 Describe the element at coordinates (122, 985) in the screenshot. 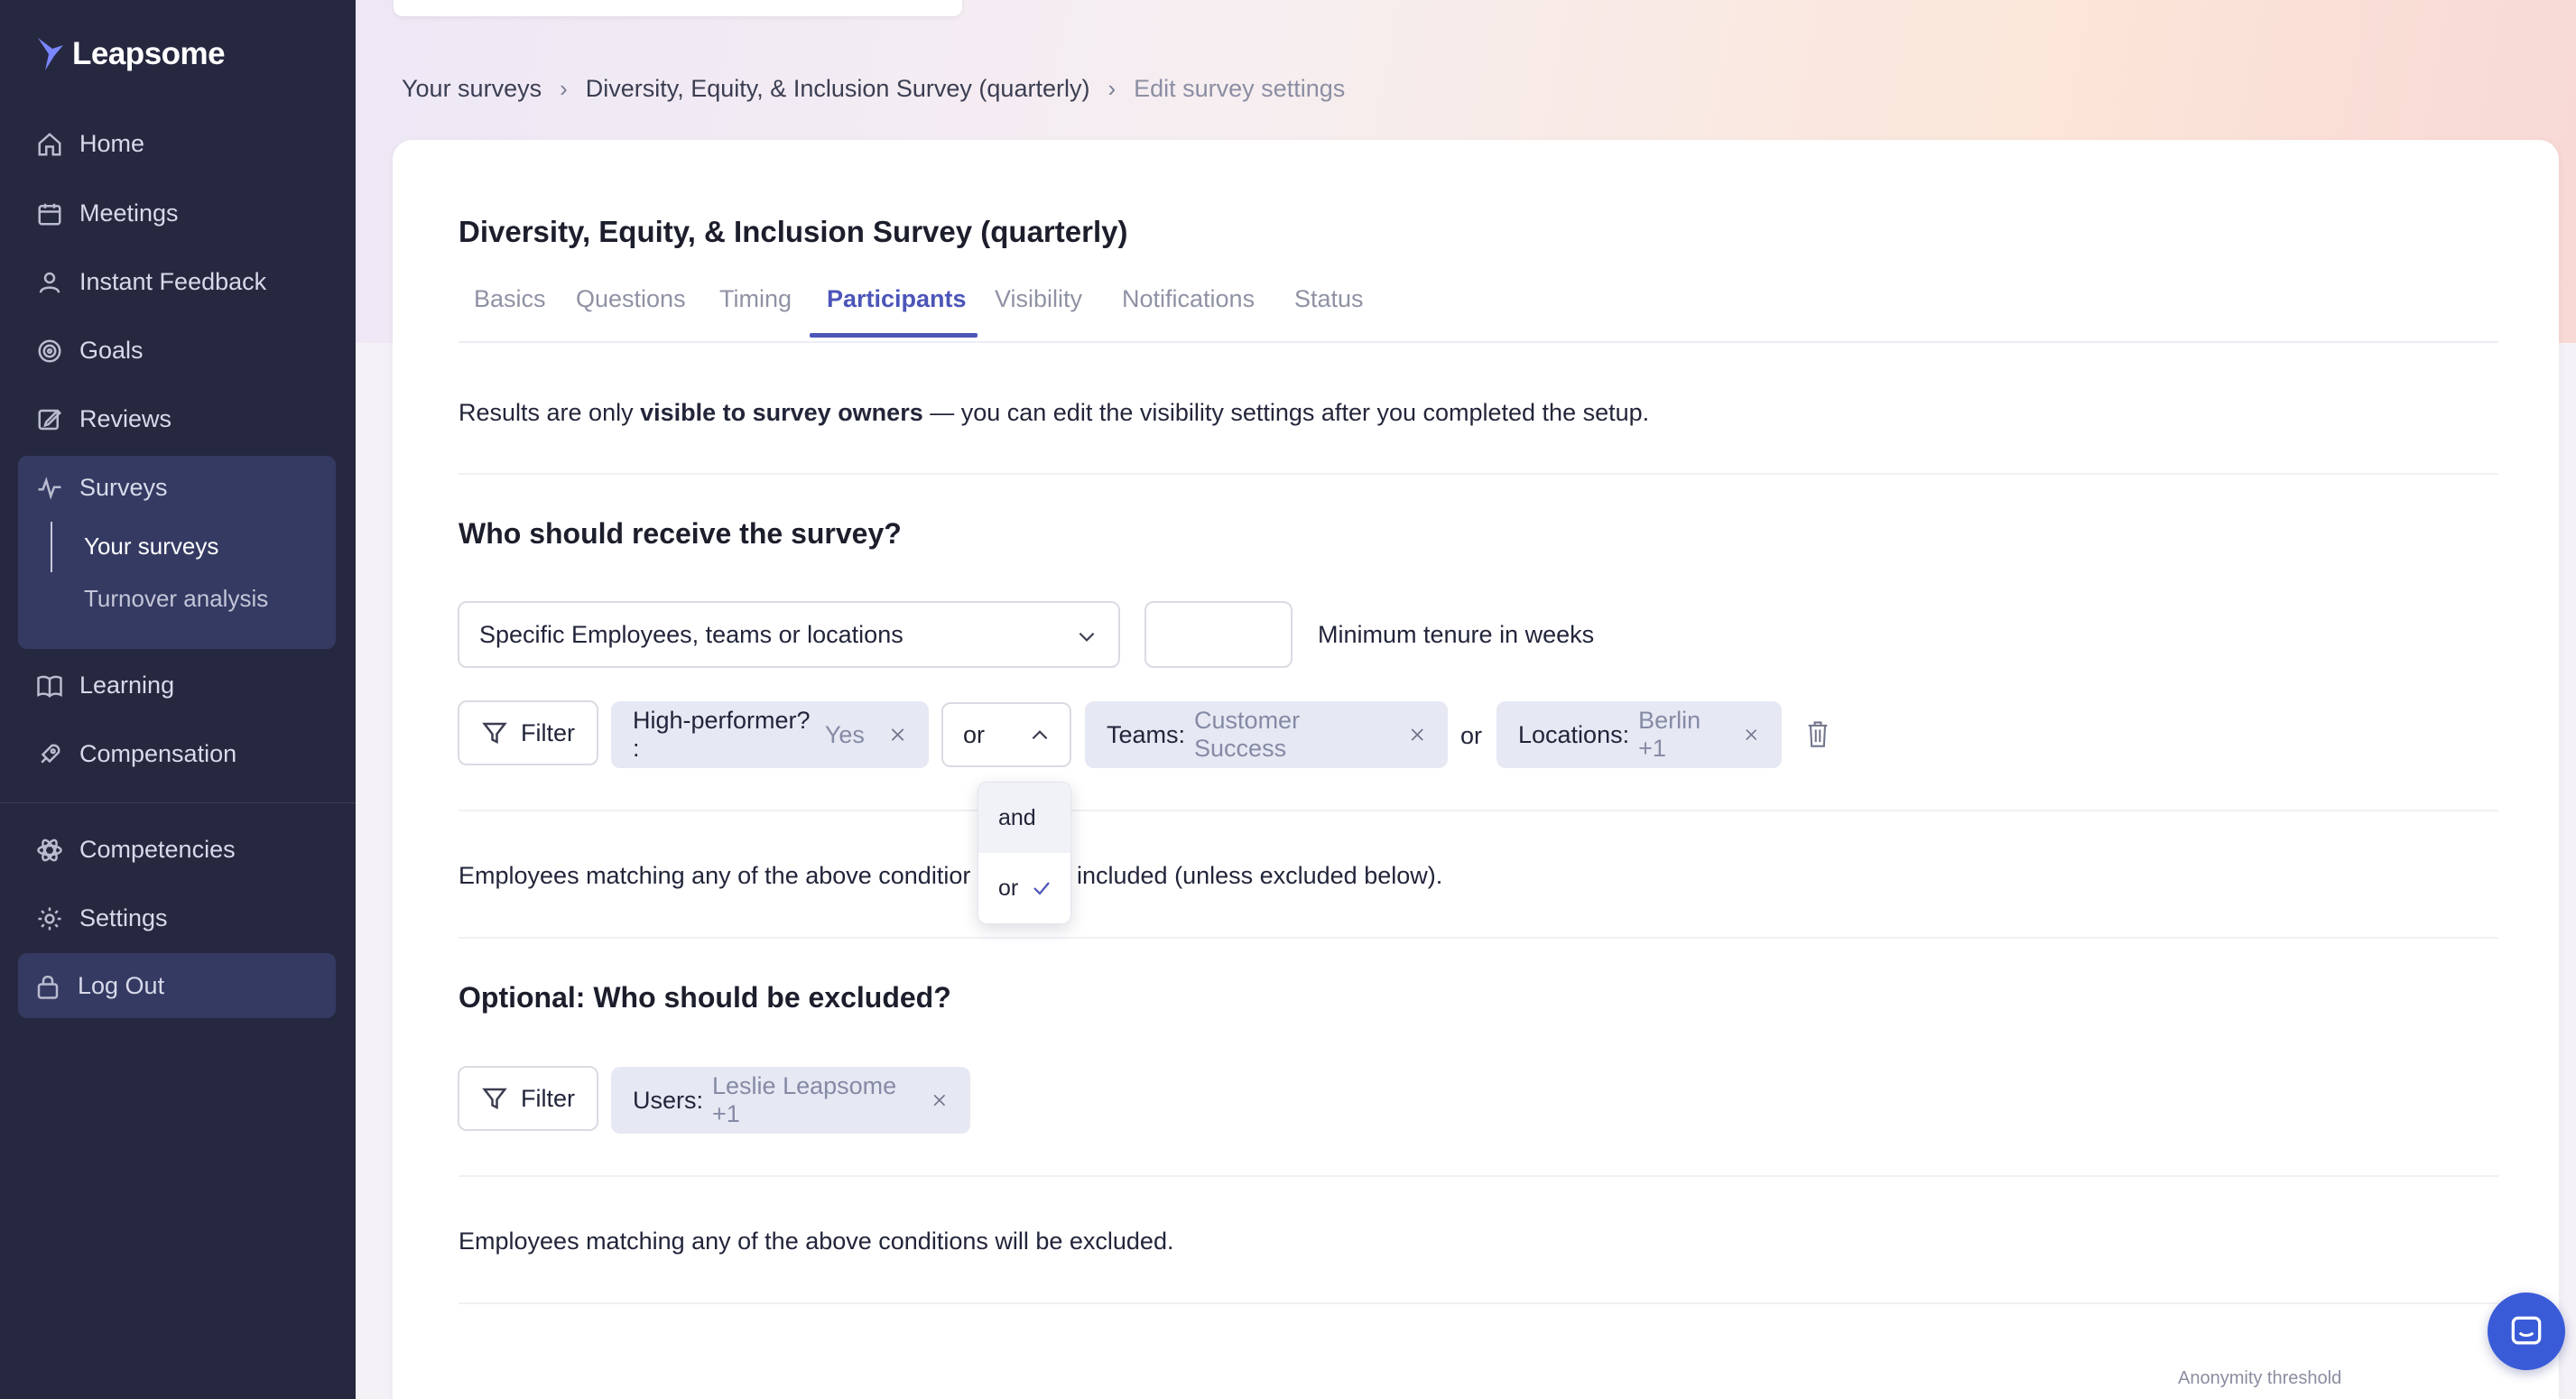

I see `logout-label: Log Out` at that location.